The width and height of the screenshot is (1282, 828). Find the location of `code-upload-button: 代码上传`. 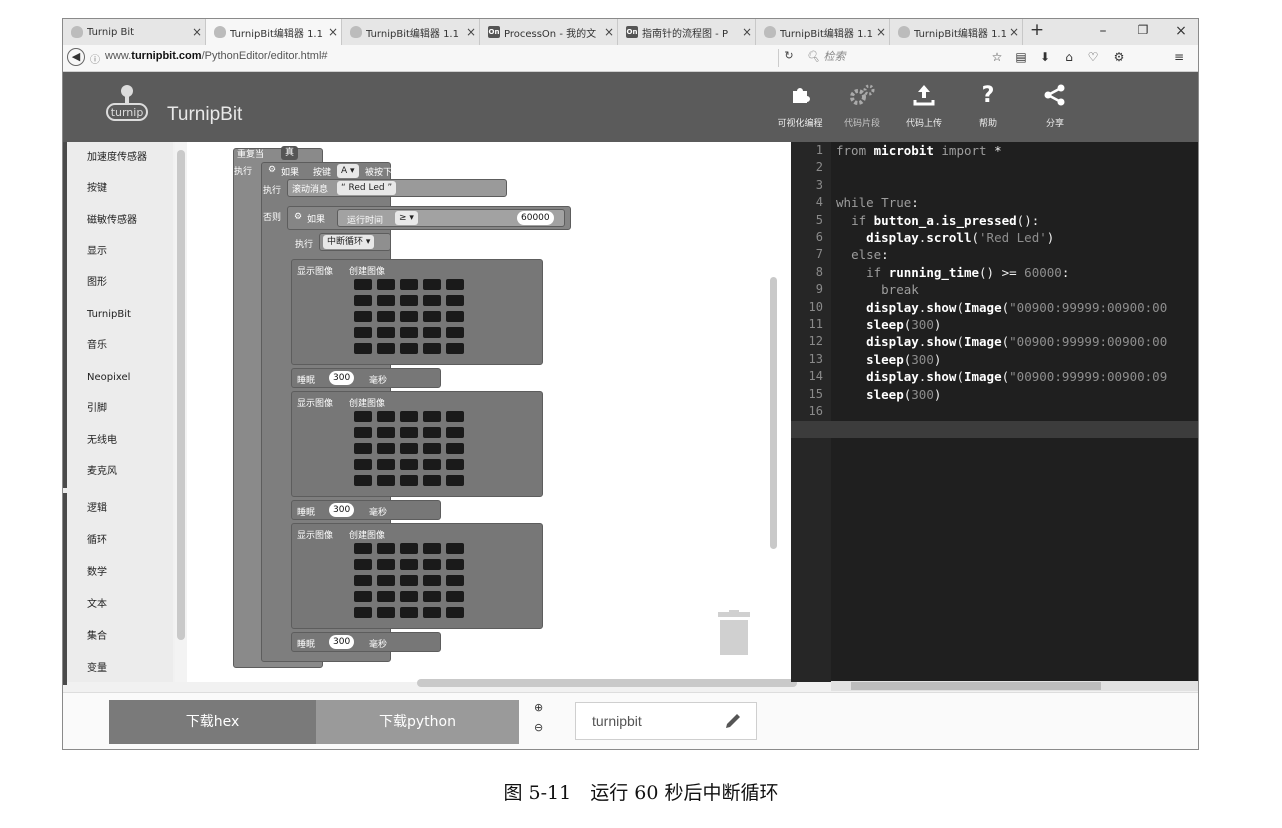

code-upload-button: 代码上传 is located at coordinates (924, 104).